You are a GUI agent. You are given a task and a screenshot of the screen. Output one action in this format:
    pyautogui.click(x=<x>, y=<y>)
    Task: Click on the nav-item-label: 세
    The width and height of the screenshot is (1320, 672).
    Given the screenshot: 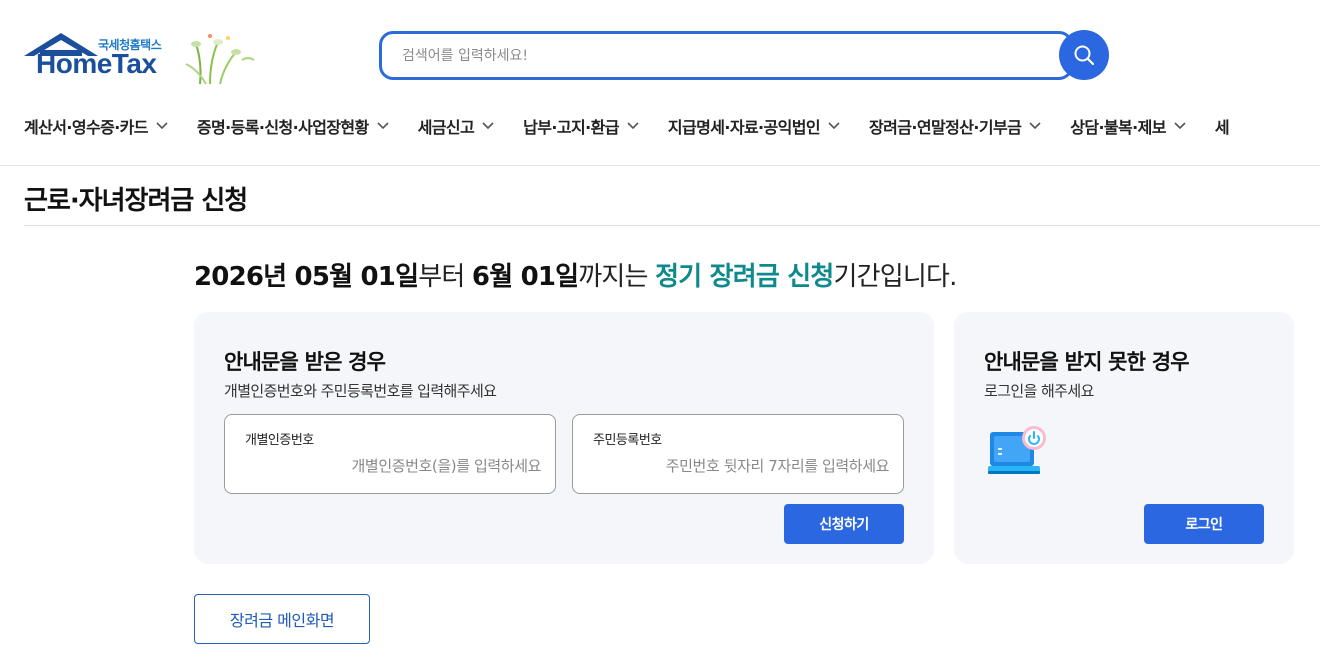 What is the action you would take?
    pyautogui.click(x=1222, y=127)
    